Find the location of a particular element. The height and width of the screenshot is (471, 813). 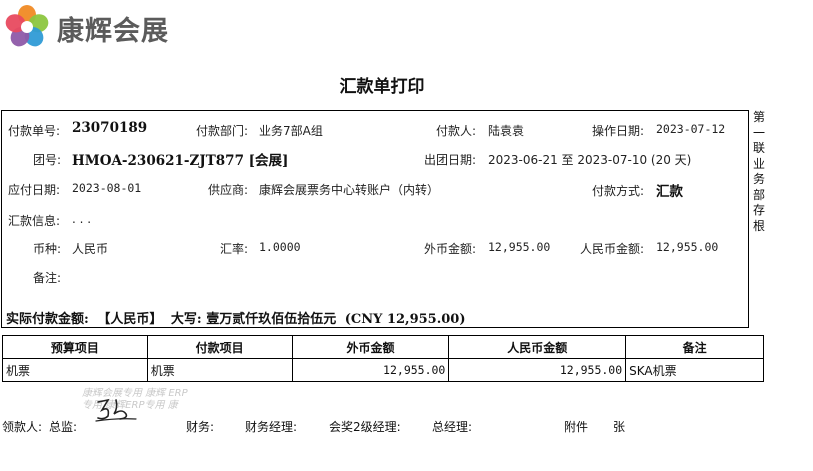

payment-no-value: 23070189 is located at coordinates (110, 128).